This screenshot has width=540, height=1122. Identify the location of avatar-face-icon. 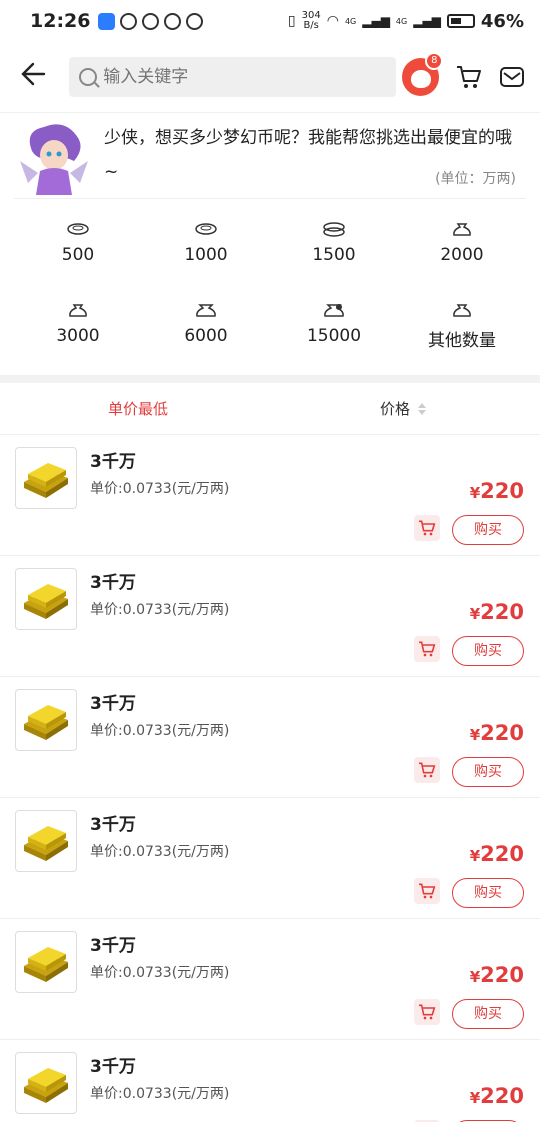
(421, 79).